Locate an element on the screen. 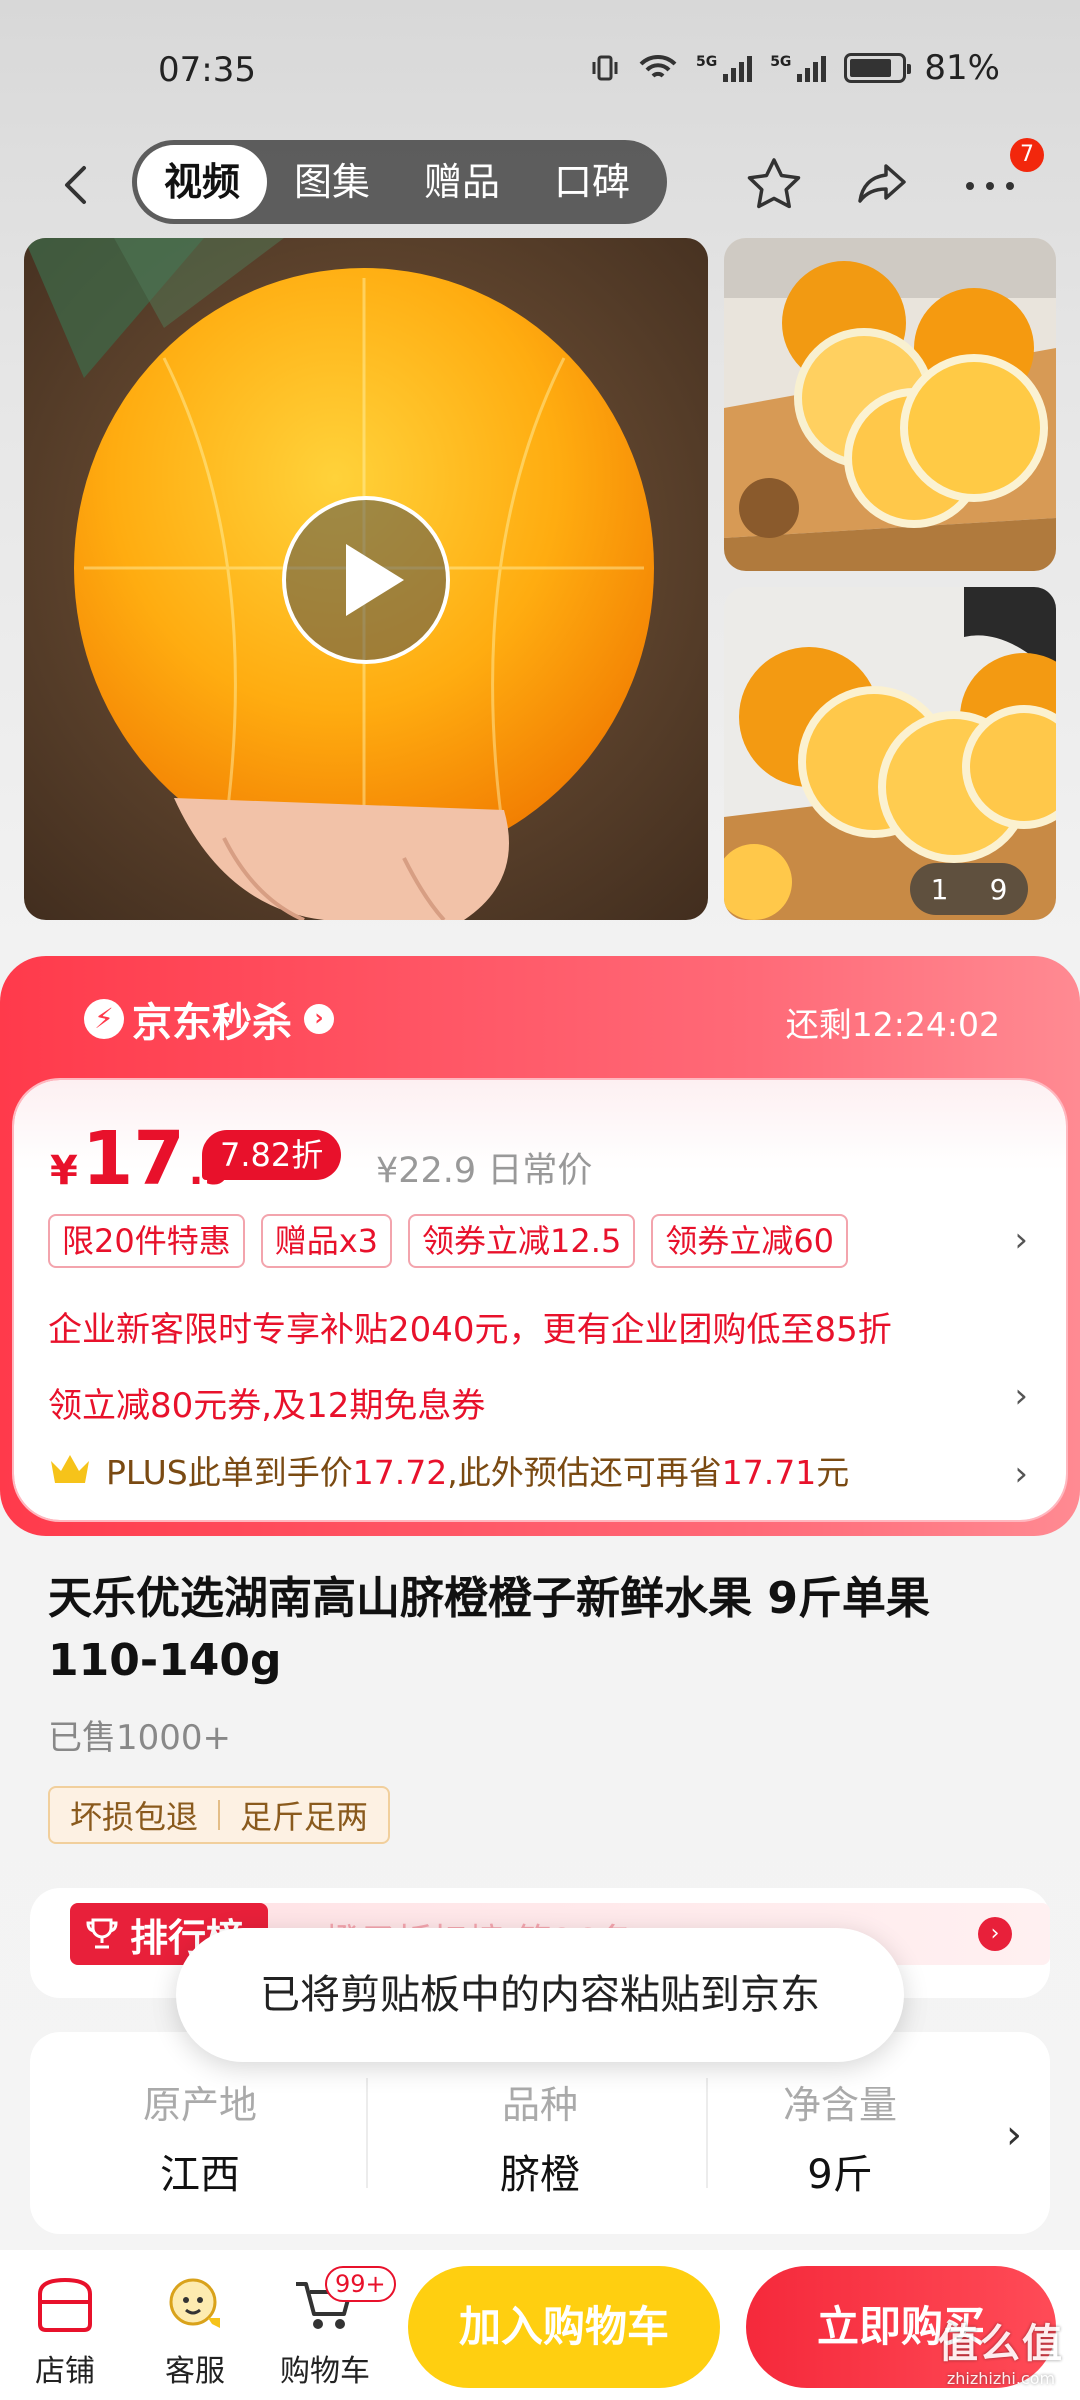  wifi-icon is located at coordinates (658, 66).